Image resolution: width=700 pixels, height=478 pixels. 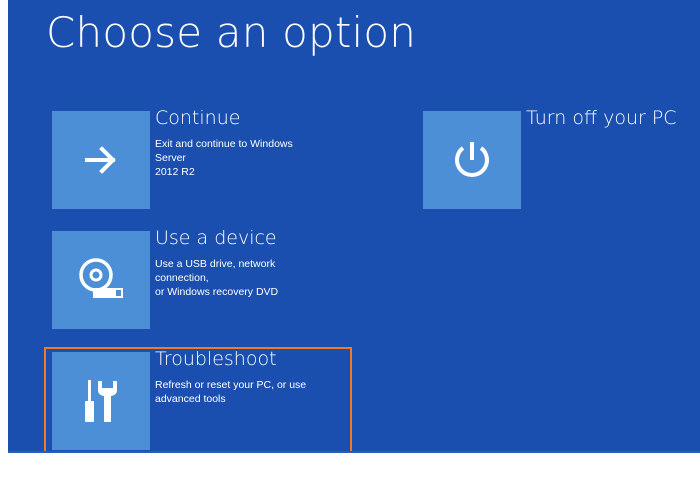 I want to click on page-title: Choose an option, so click(x=231, y=32).